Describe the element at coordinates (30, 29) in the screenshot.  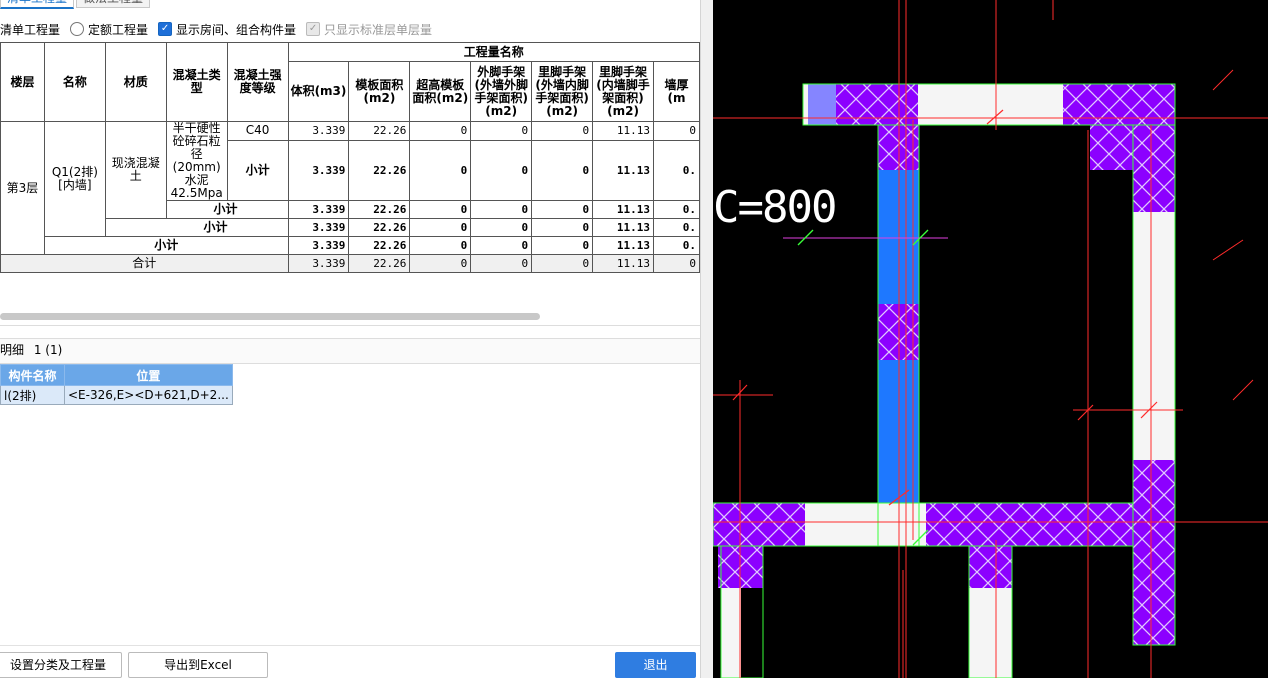
I see `radio-qingdan: 清单工程量` at that location.